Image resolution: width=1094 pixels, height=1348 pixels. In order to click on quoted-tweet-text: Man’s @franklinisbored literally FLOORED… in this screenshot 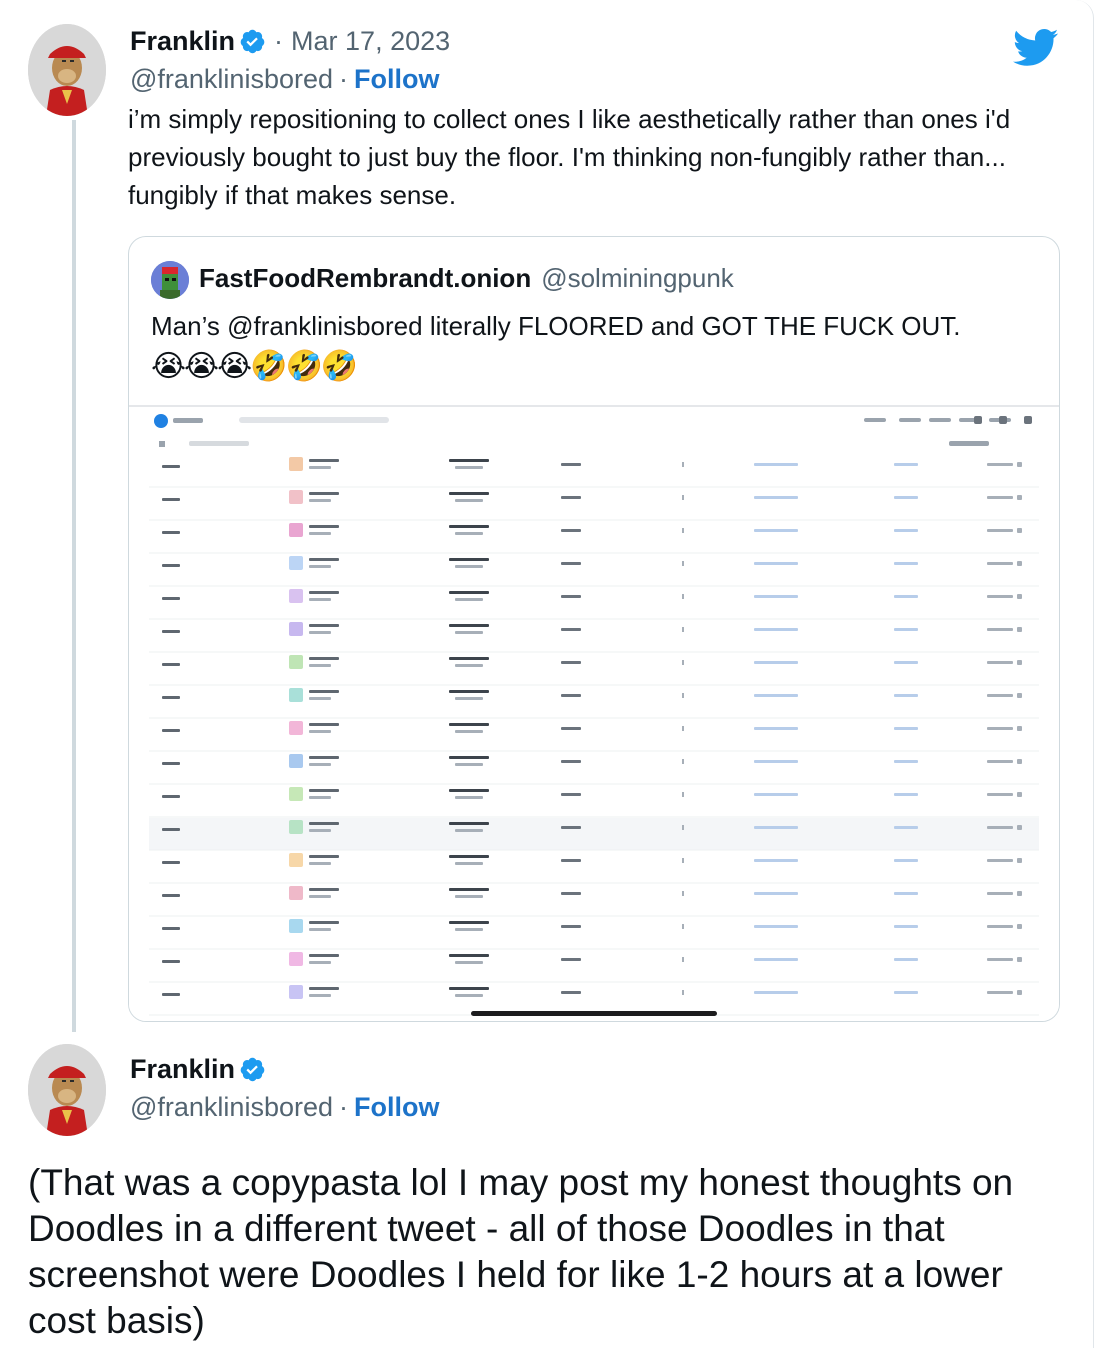, I will do `click(556, 326)`.